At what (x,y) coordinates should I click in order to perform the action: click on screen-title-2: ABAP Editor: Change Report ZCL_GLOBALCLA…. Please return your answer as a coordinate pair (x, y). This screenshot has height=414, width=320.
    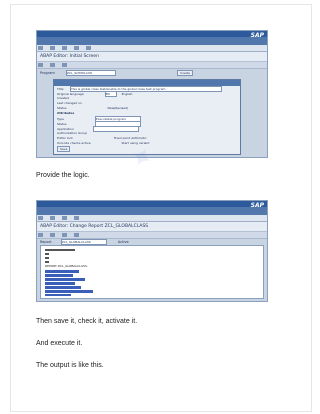
    Looking at the image, I should click on (152, 227).